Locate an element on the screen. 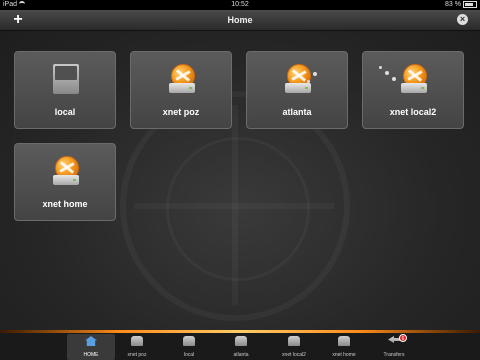 This screenshot has width=480, height=360. navigation-bar: + Home × is located at coordinates (240, 20).